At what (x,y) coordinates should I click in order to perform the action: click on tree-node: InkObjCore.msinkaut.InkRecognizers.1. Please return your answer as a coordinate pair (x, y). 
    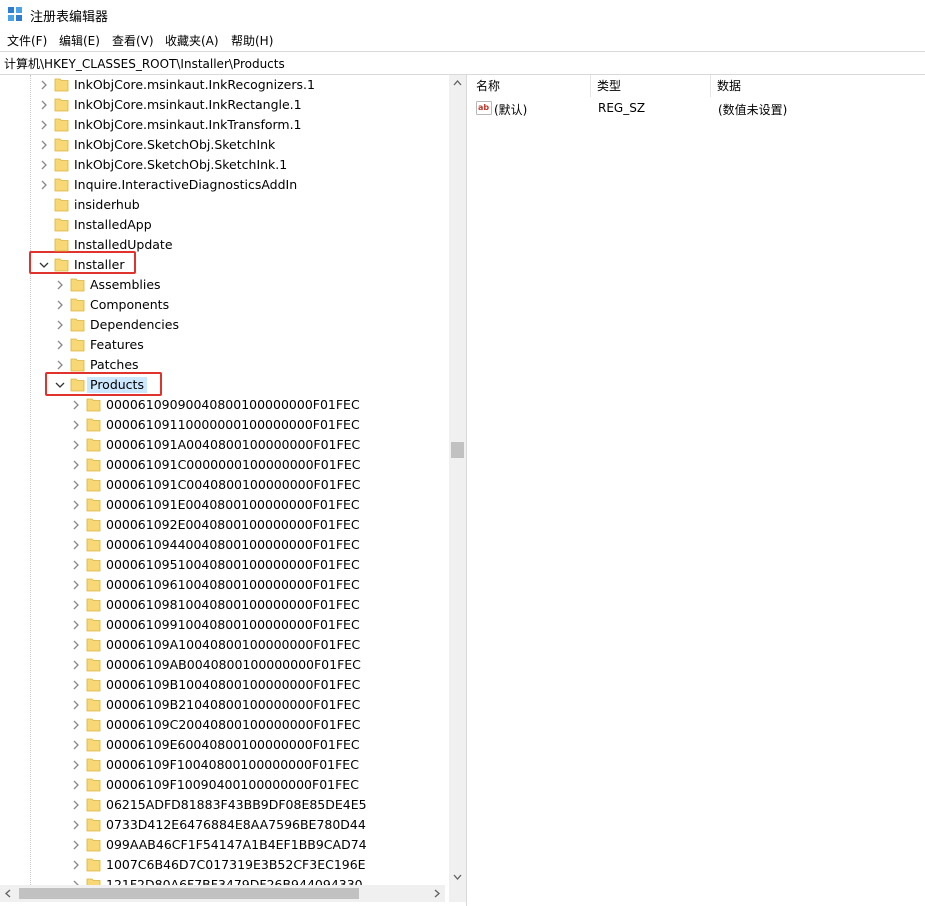
    Looking at the image, I should click on (222, 85).